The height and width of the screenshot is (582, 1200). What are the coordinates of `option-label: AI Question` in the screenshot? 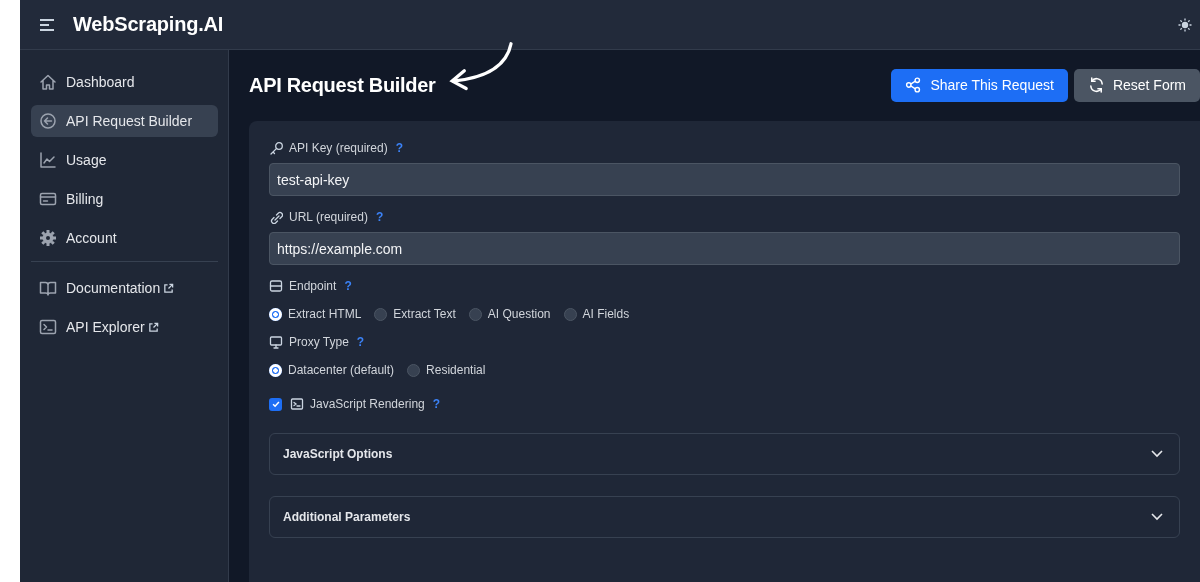 It's located at (519, 314).